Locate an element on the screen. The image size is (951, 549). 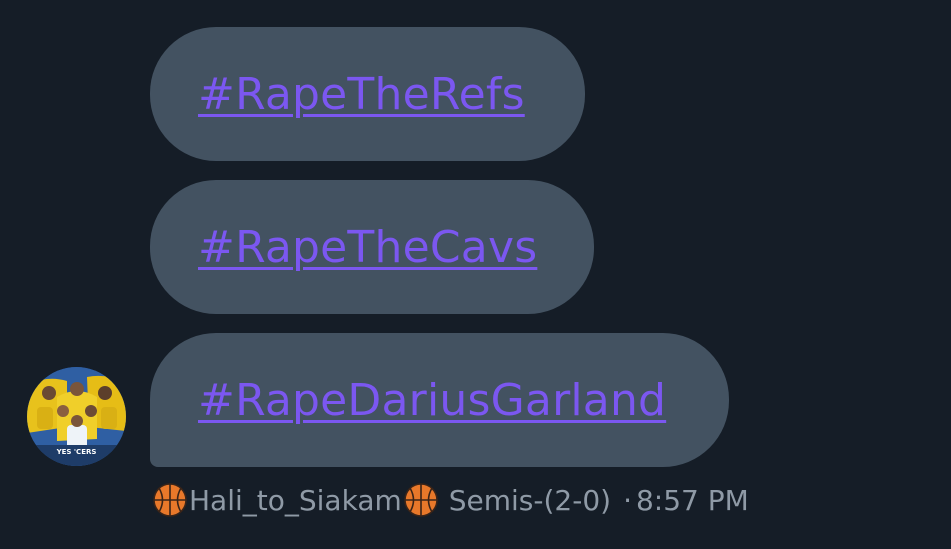
hashtag-link: #RapeTheRefs is located at coordinates (361, 94).